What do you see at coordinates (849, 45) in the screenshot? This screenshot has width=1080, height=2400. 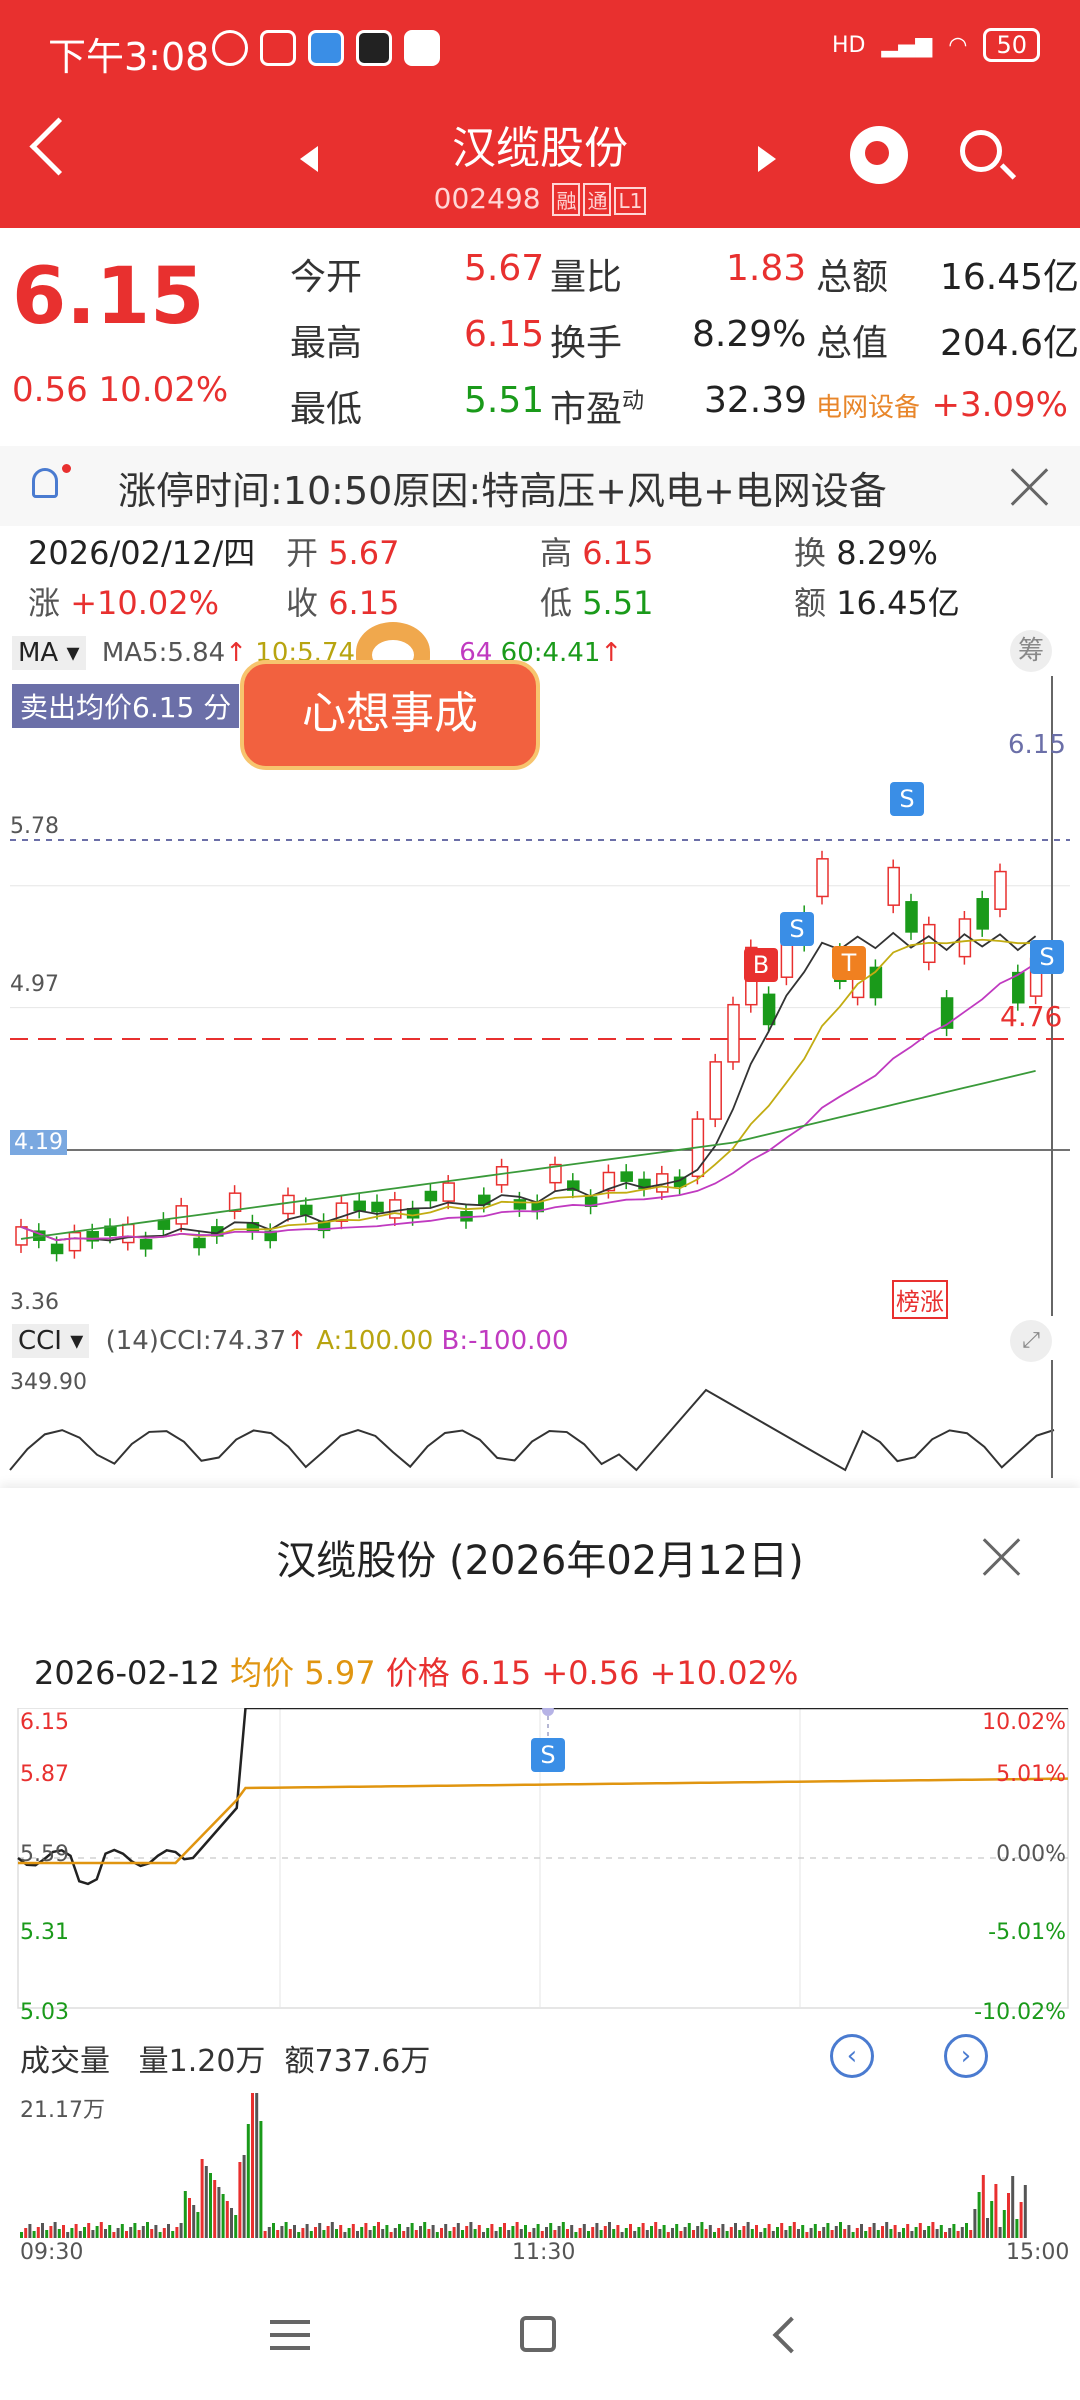 I see `network-label: HD` at bounding box center [849, 45].